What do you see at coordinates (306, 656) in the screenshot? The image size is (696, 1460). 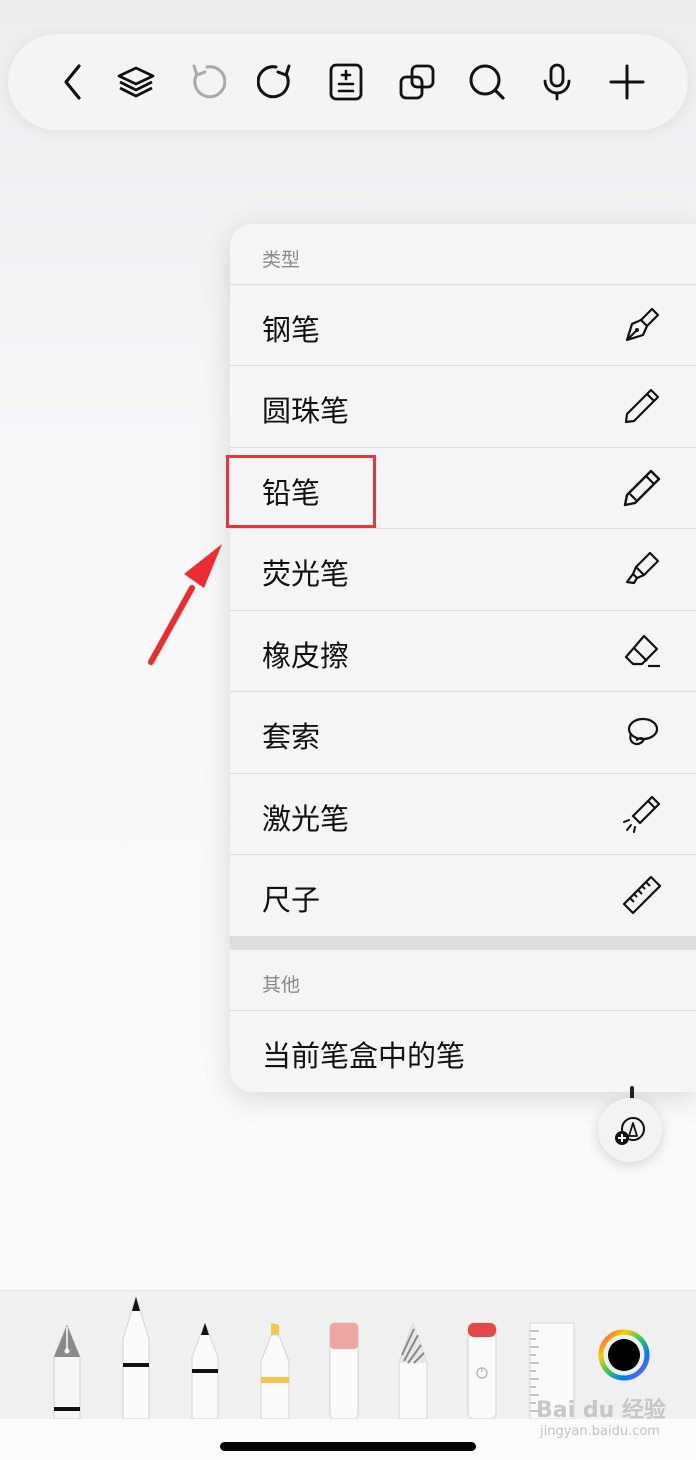 I see `menu-item-label: 橡皮擦` at bounding box center [306, 656].